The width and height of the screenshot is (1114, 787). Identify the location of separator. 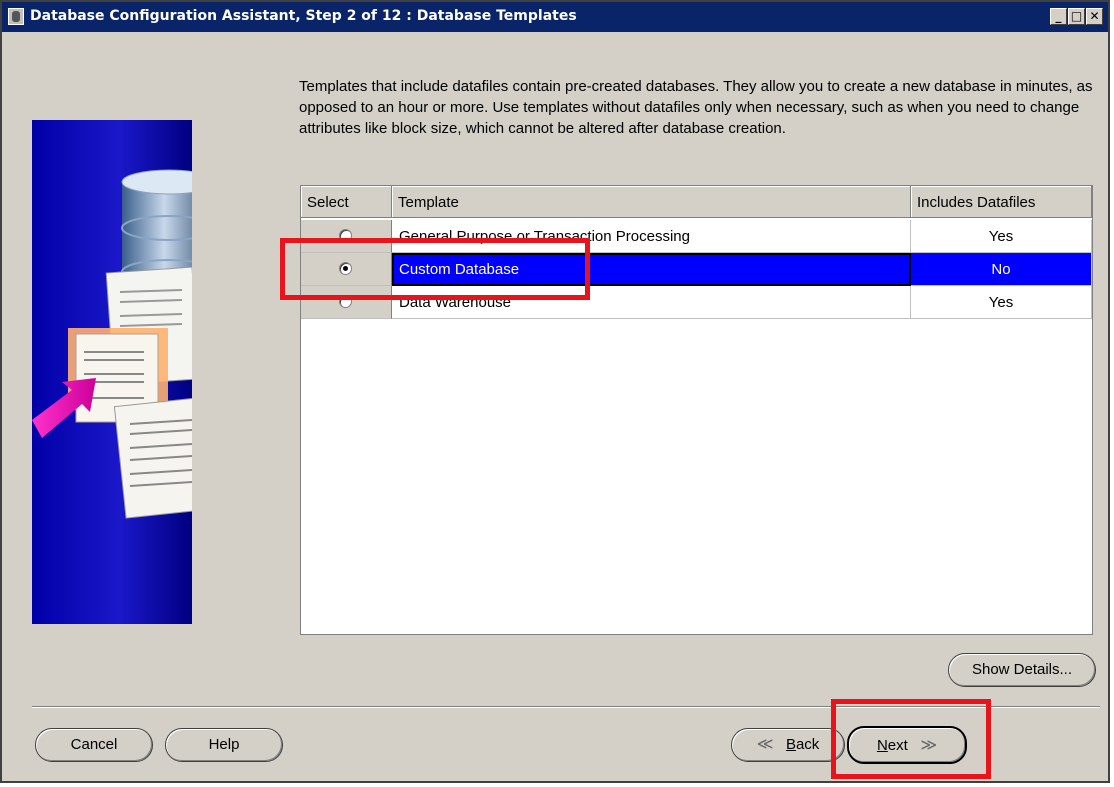
(566, 707).